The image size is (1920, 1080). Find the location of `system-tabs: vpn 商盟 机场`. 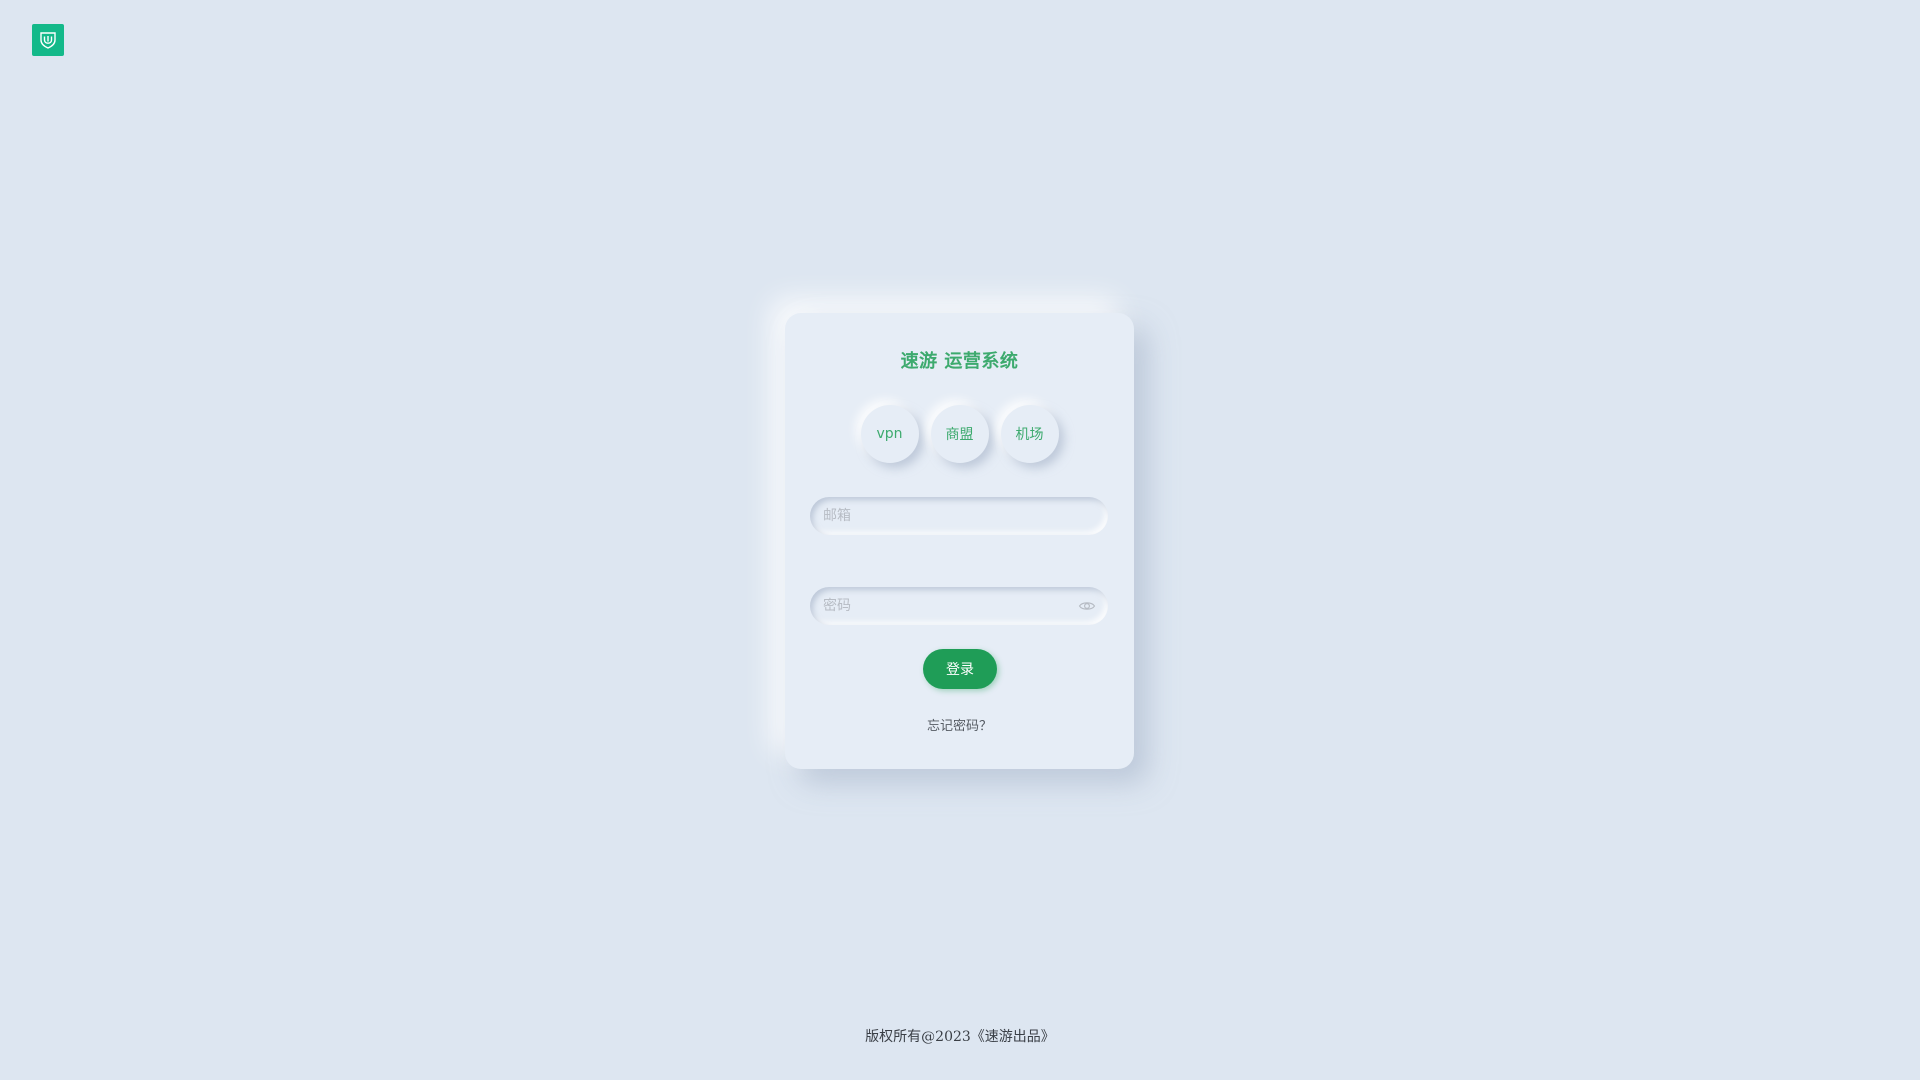

system-tabs: vpn 商盟 机场 is located at coordinates (959, 434).